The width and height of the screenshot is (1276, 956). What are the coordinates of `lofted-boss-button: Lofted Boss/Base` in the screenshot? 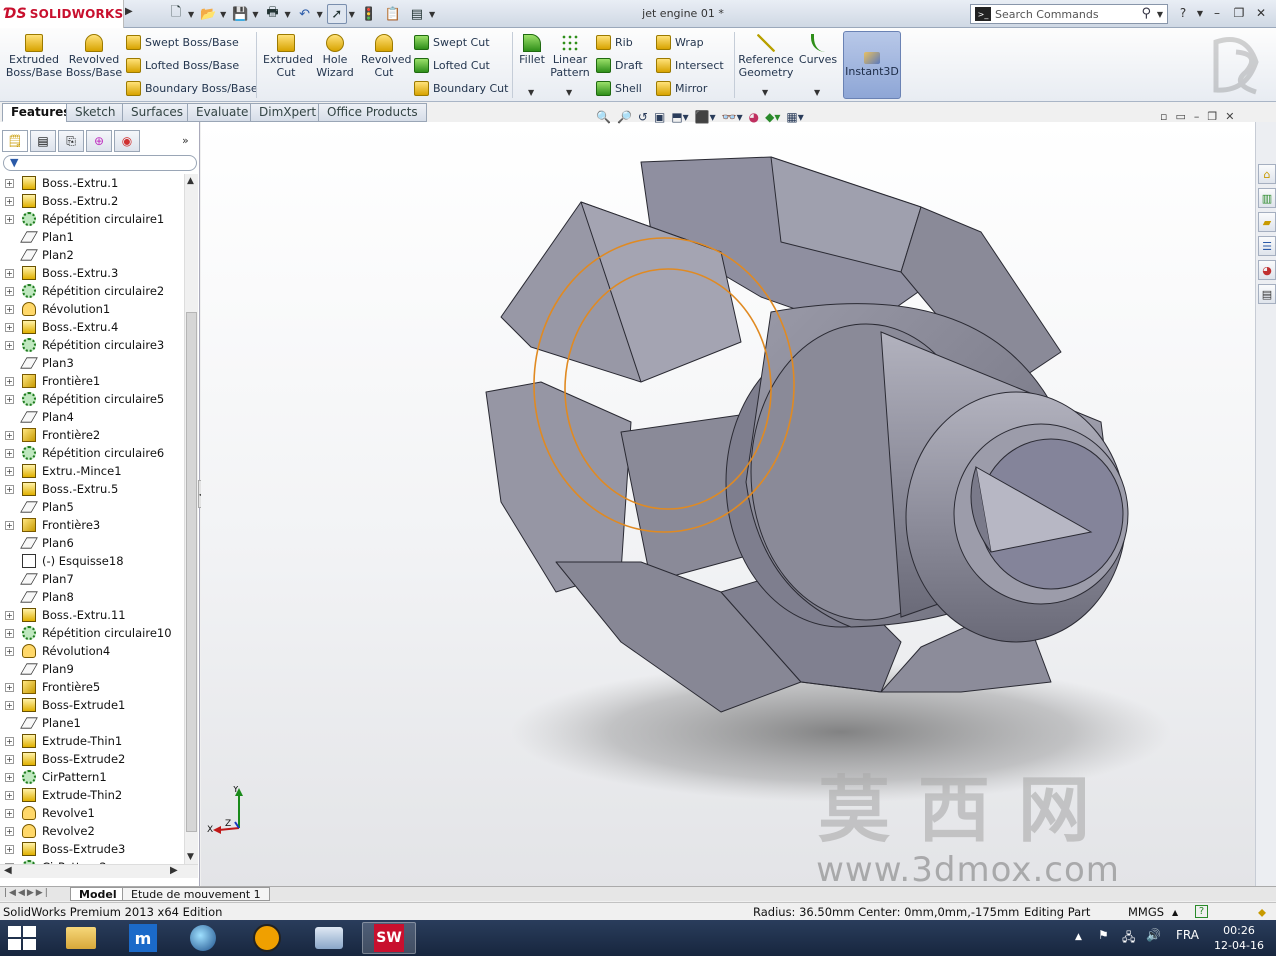 It's located at (182, 65).